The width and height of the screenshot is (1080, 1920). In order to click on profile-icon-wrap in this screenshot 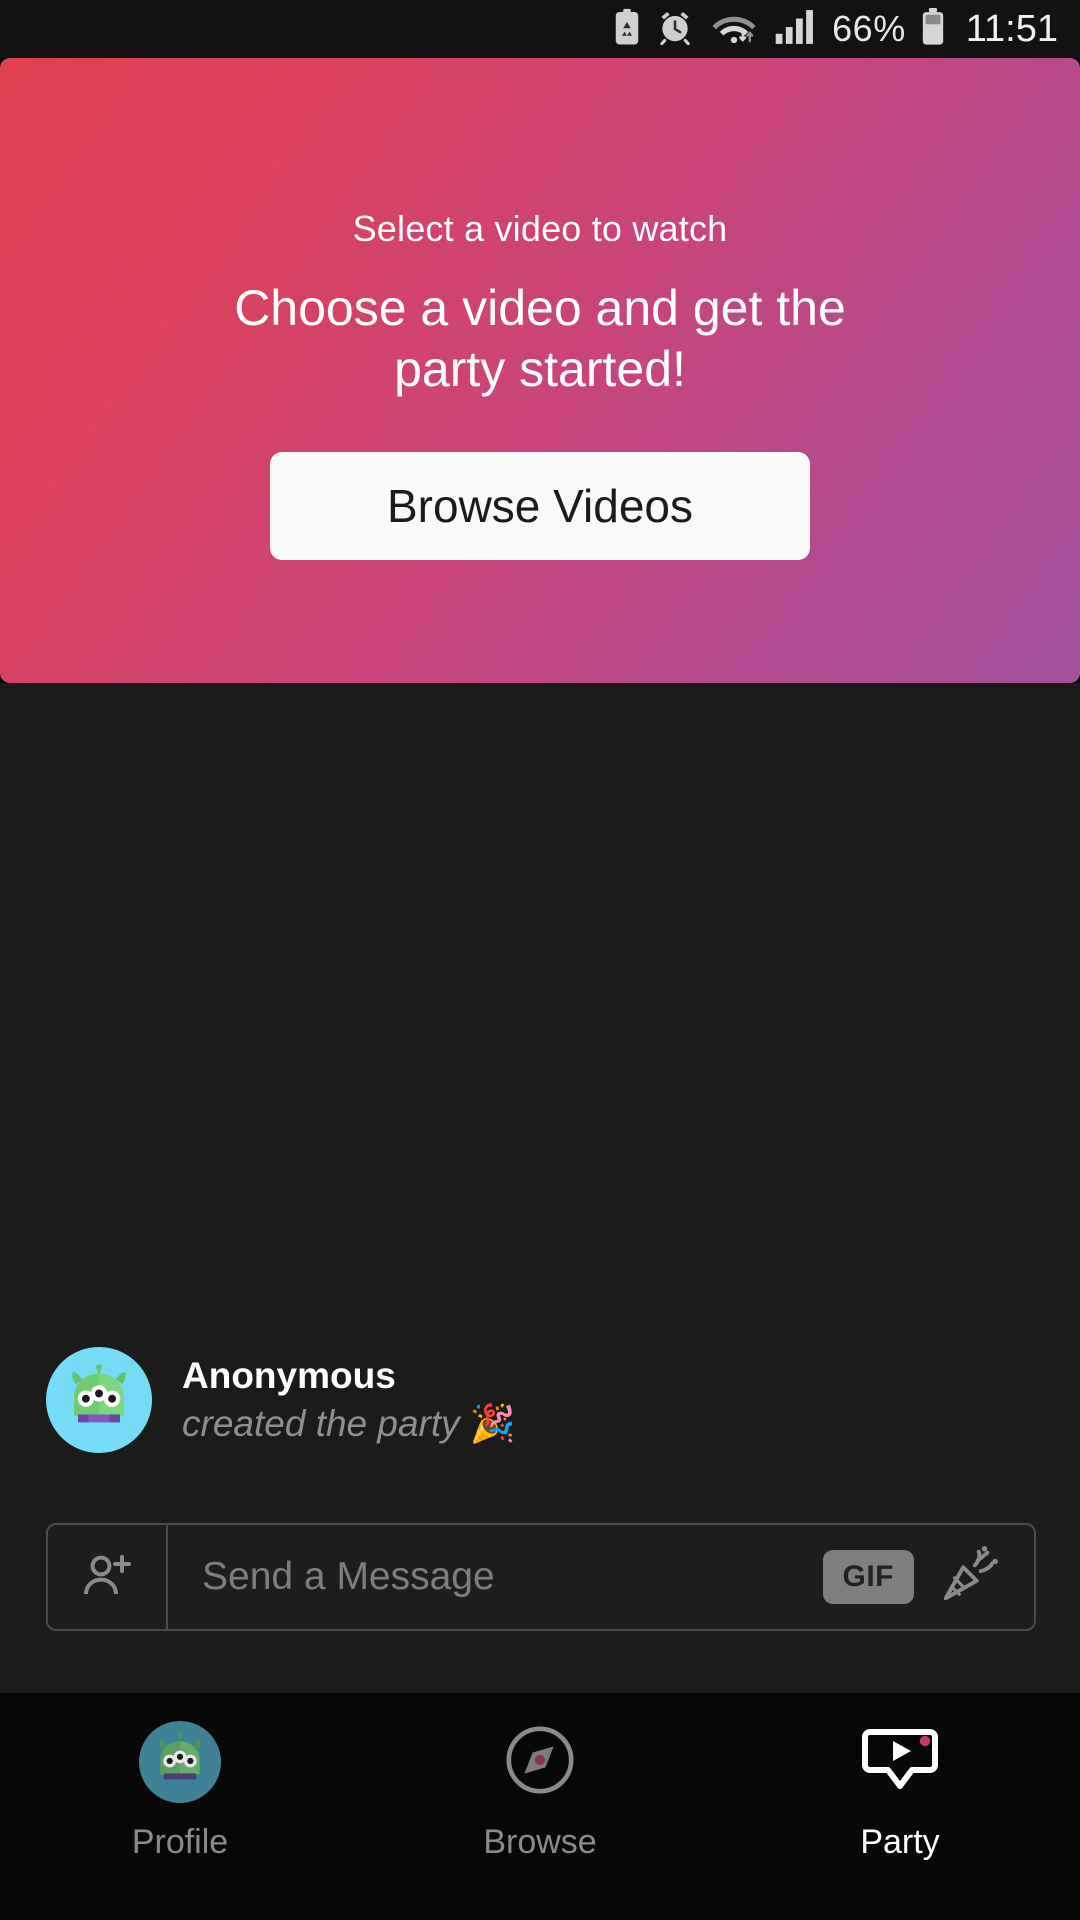, I will do `click(180, 1762)`.